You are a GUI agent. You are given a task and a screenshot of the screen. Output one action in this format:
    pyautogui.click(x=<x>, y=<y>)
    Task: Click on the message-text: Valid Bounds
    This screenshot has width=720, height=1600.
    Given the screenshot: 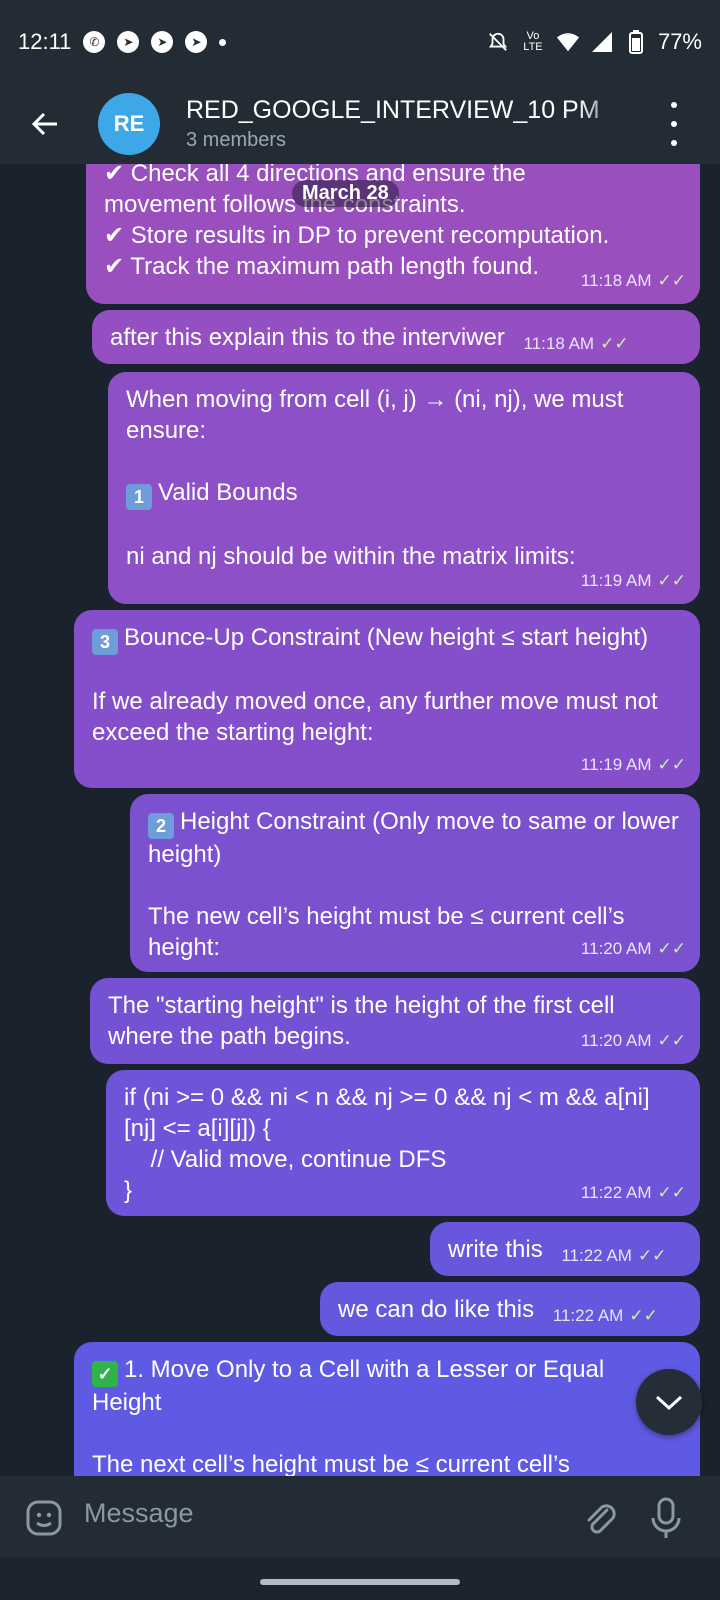 What is the action you would take?
    pyautogui.click(x=228, y=492)
    